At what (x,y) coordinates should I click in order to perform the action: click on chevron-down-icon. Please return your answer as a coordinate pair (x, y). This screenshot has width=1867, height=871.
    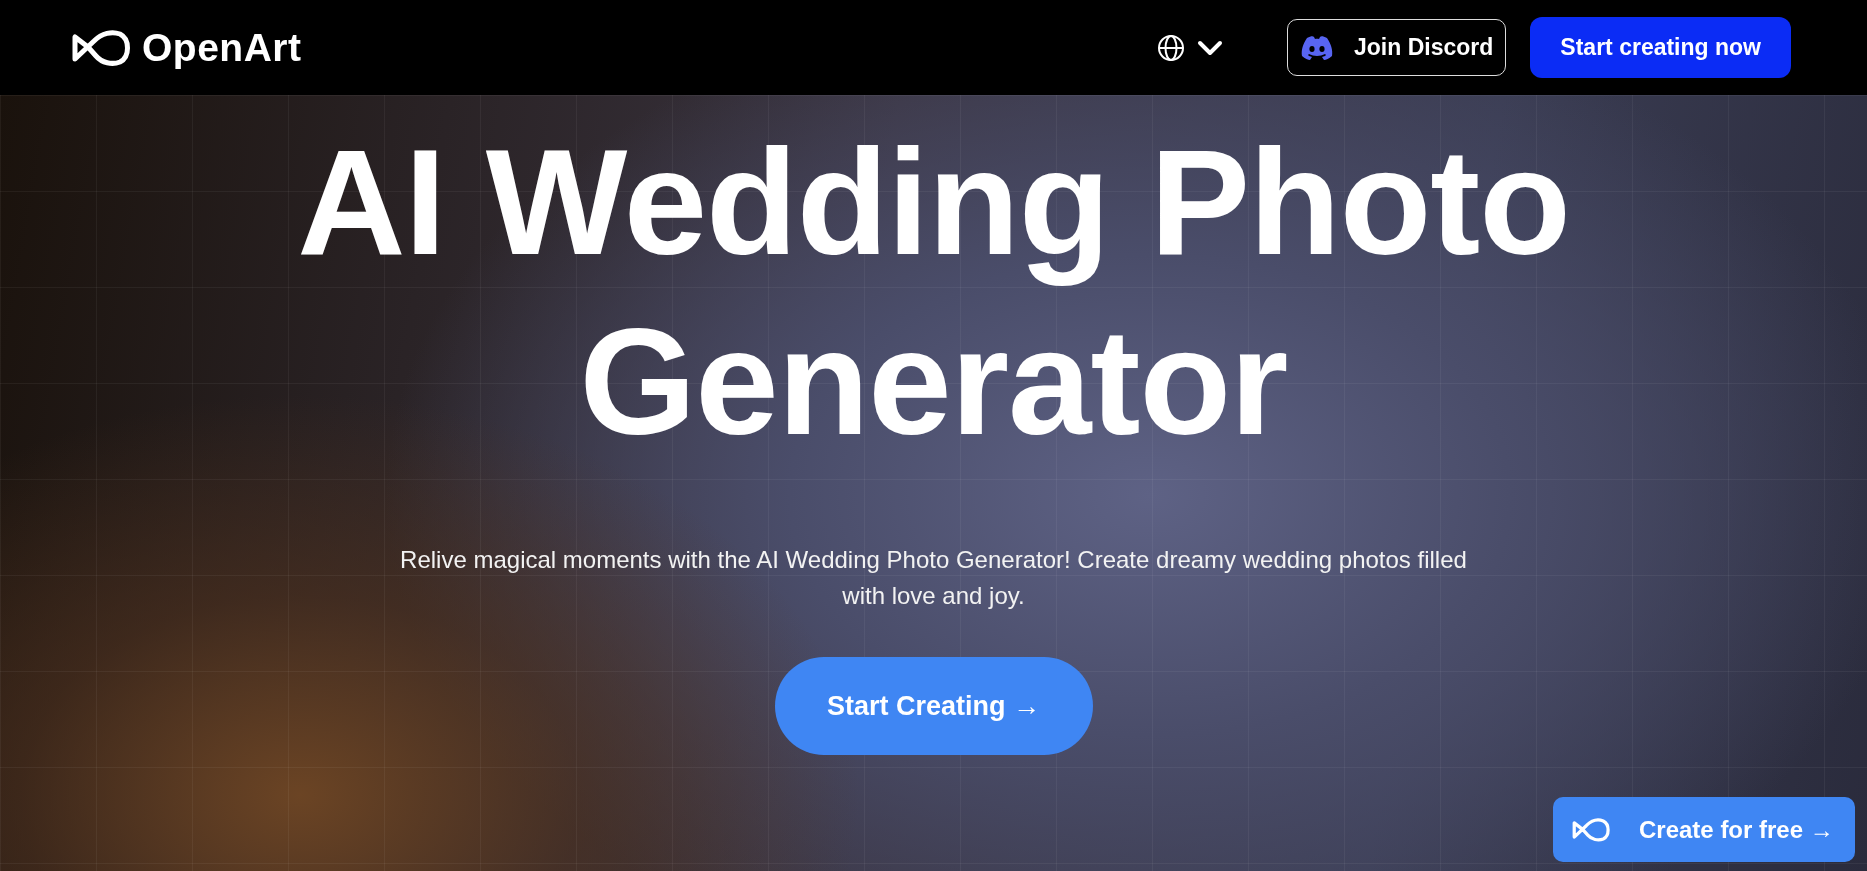
    Looking at the image, I should click on (1210, 47).